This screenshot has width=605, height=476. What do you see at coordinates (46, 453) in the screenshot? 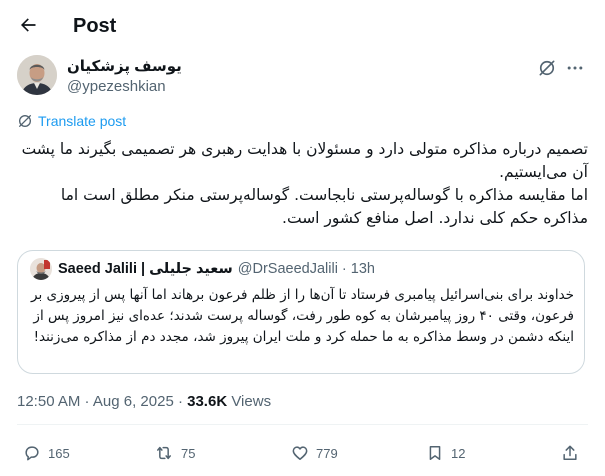
I see `reply-button: 165` at bounding box center [46, 453].